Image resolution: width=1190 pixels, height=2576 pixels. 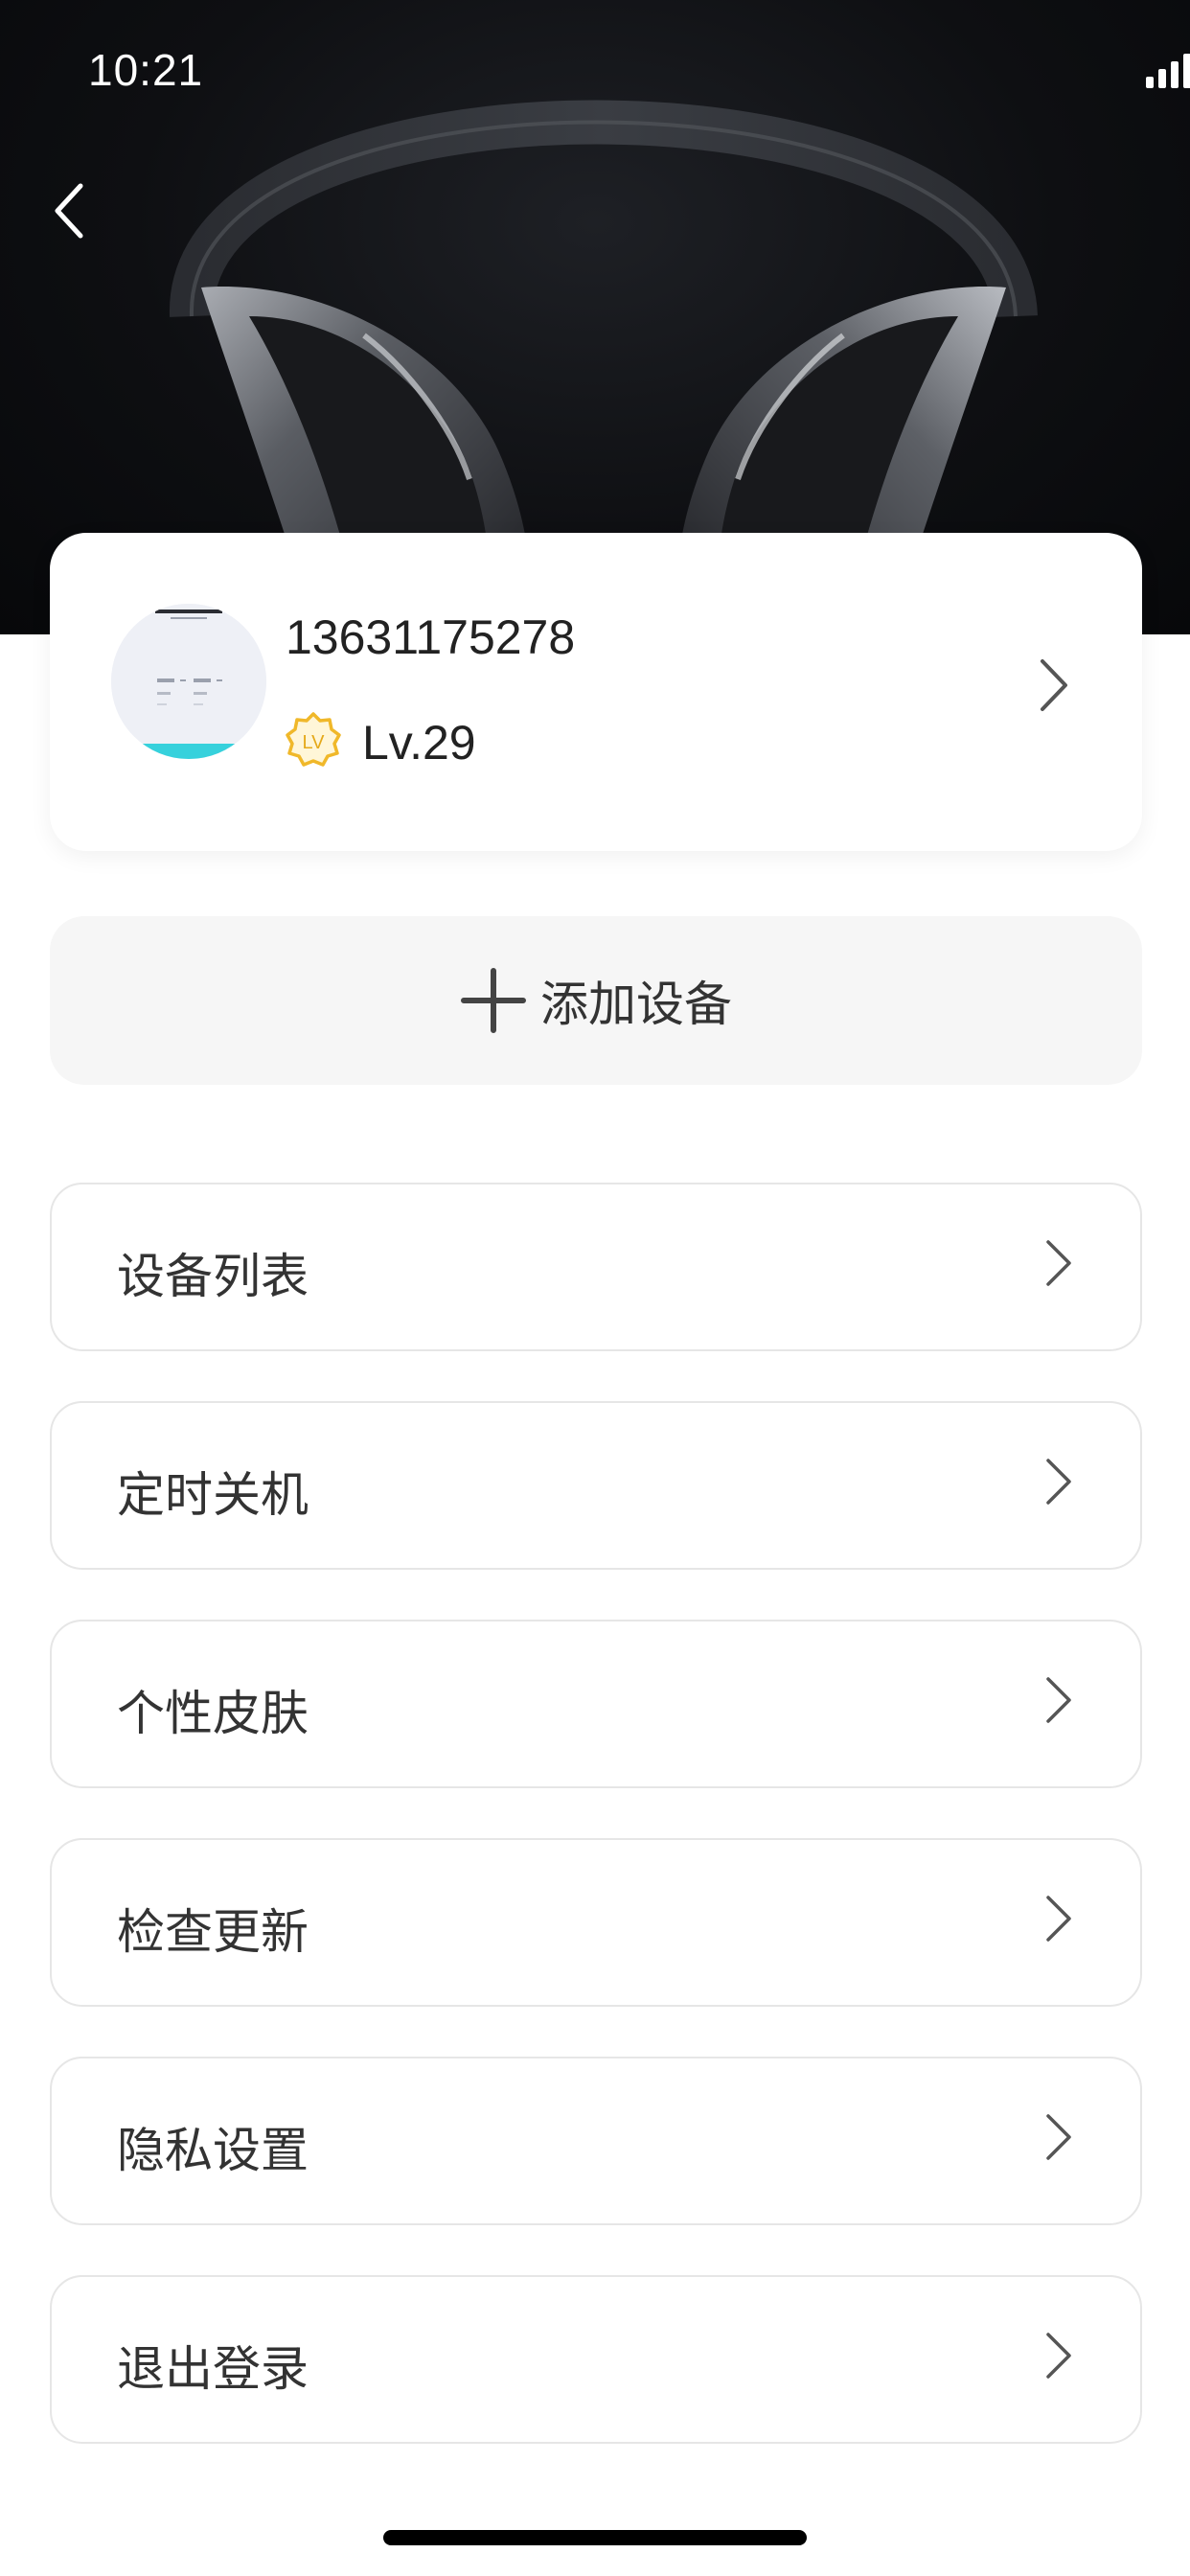 I want to click on menu-item-label: 隐私设置, so click(x=213, y=2150).